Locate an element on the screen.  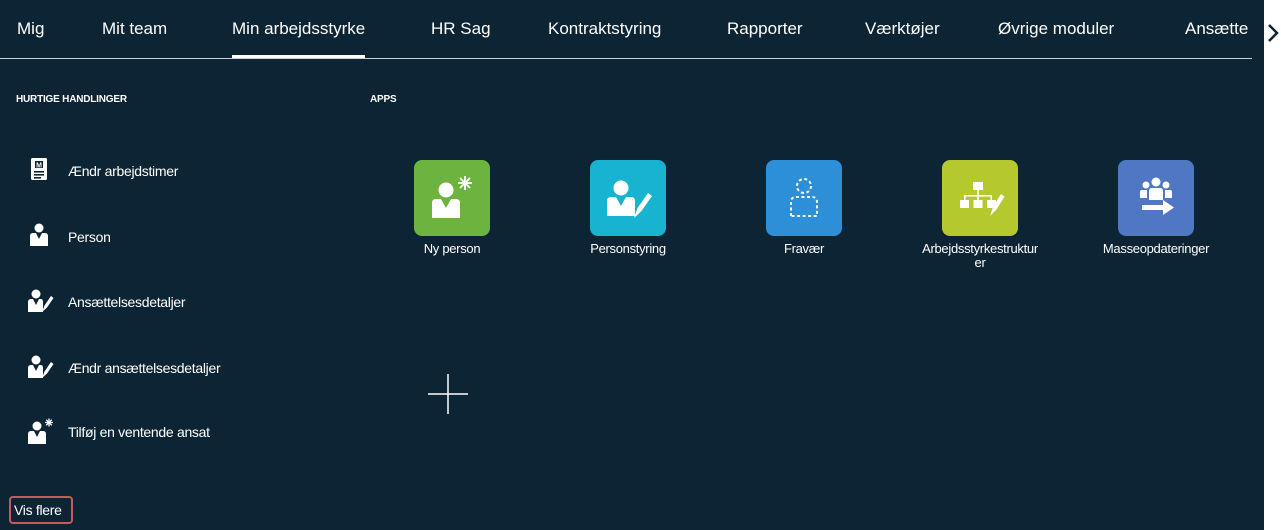
plus-icon is located at coordinates (448, 396).